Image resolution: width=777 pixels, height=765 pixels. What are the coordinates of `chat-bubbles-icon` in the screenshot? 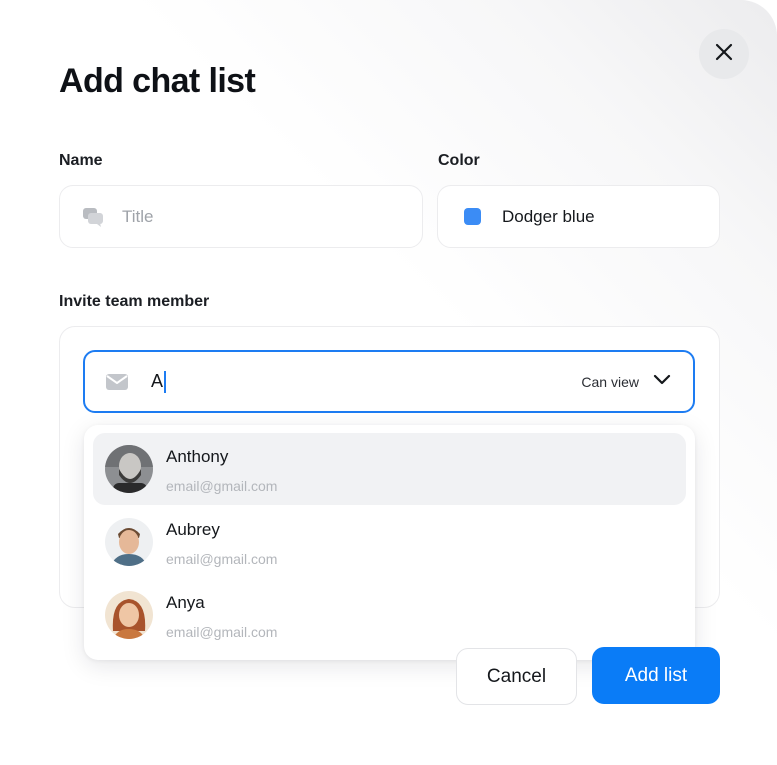 It's located at (93, 217).